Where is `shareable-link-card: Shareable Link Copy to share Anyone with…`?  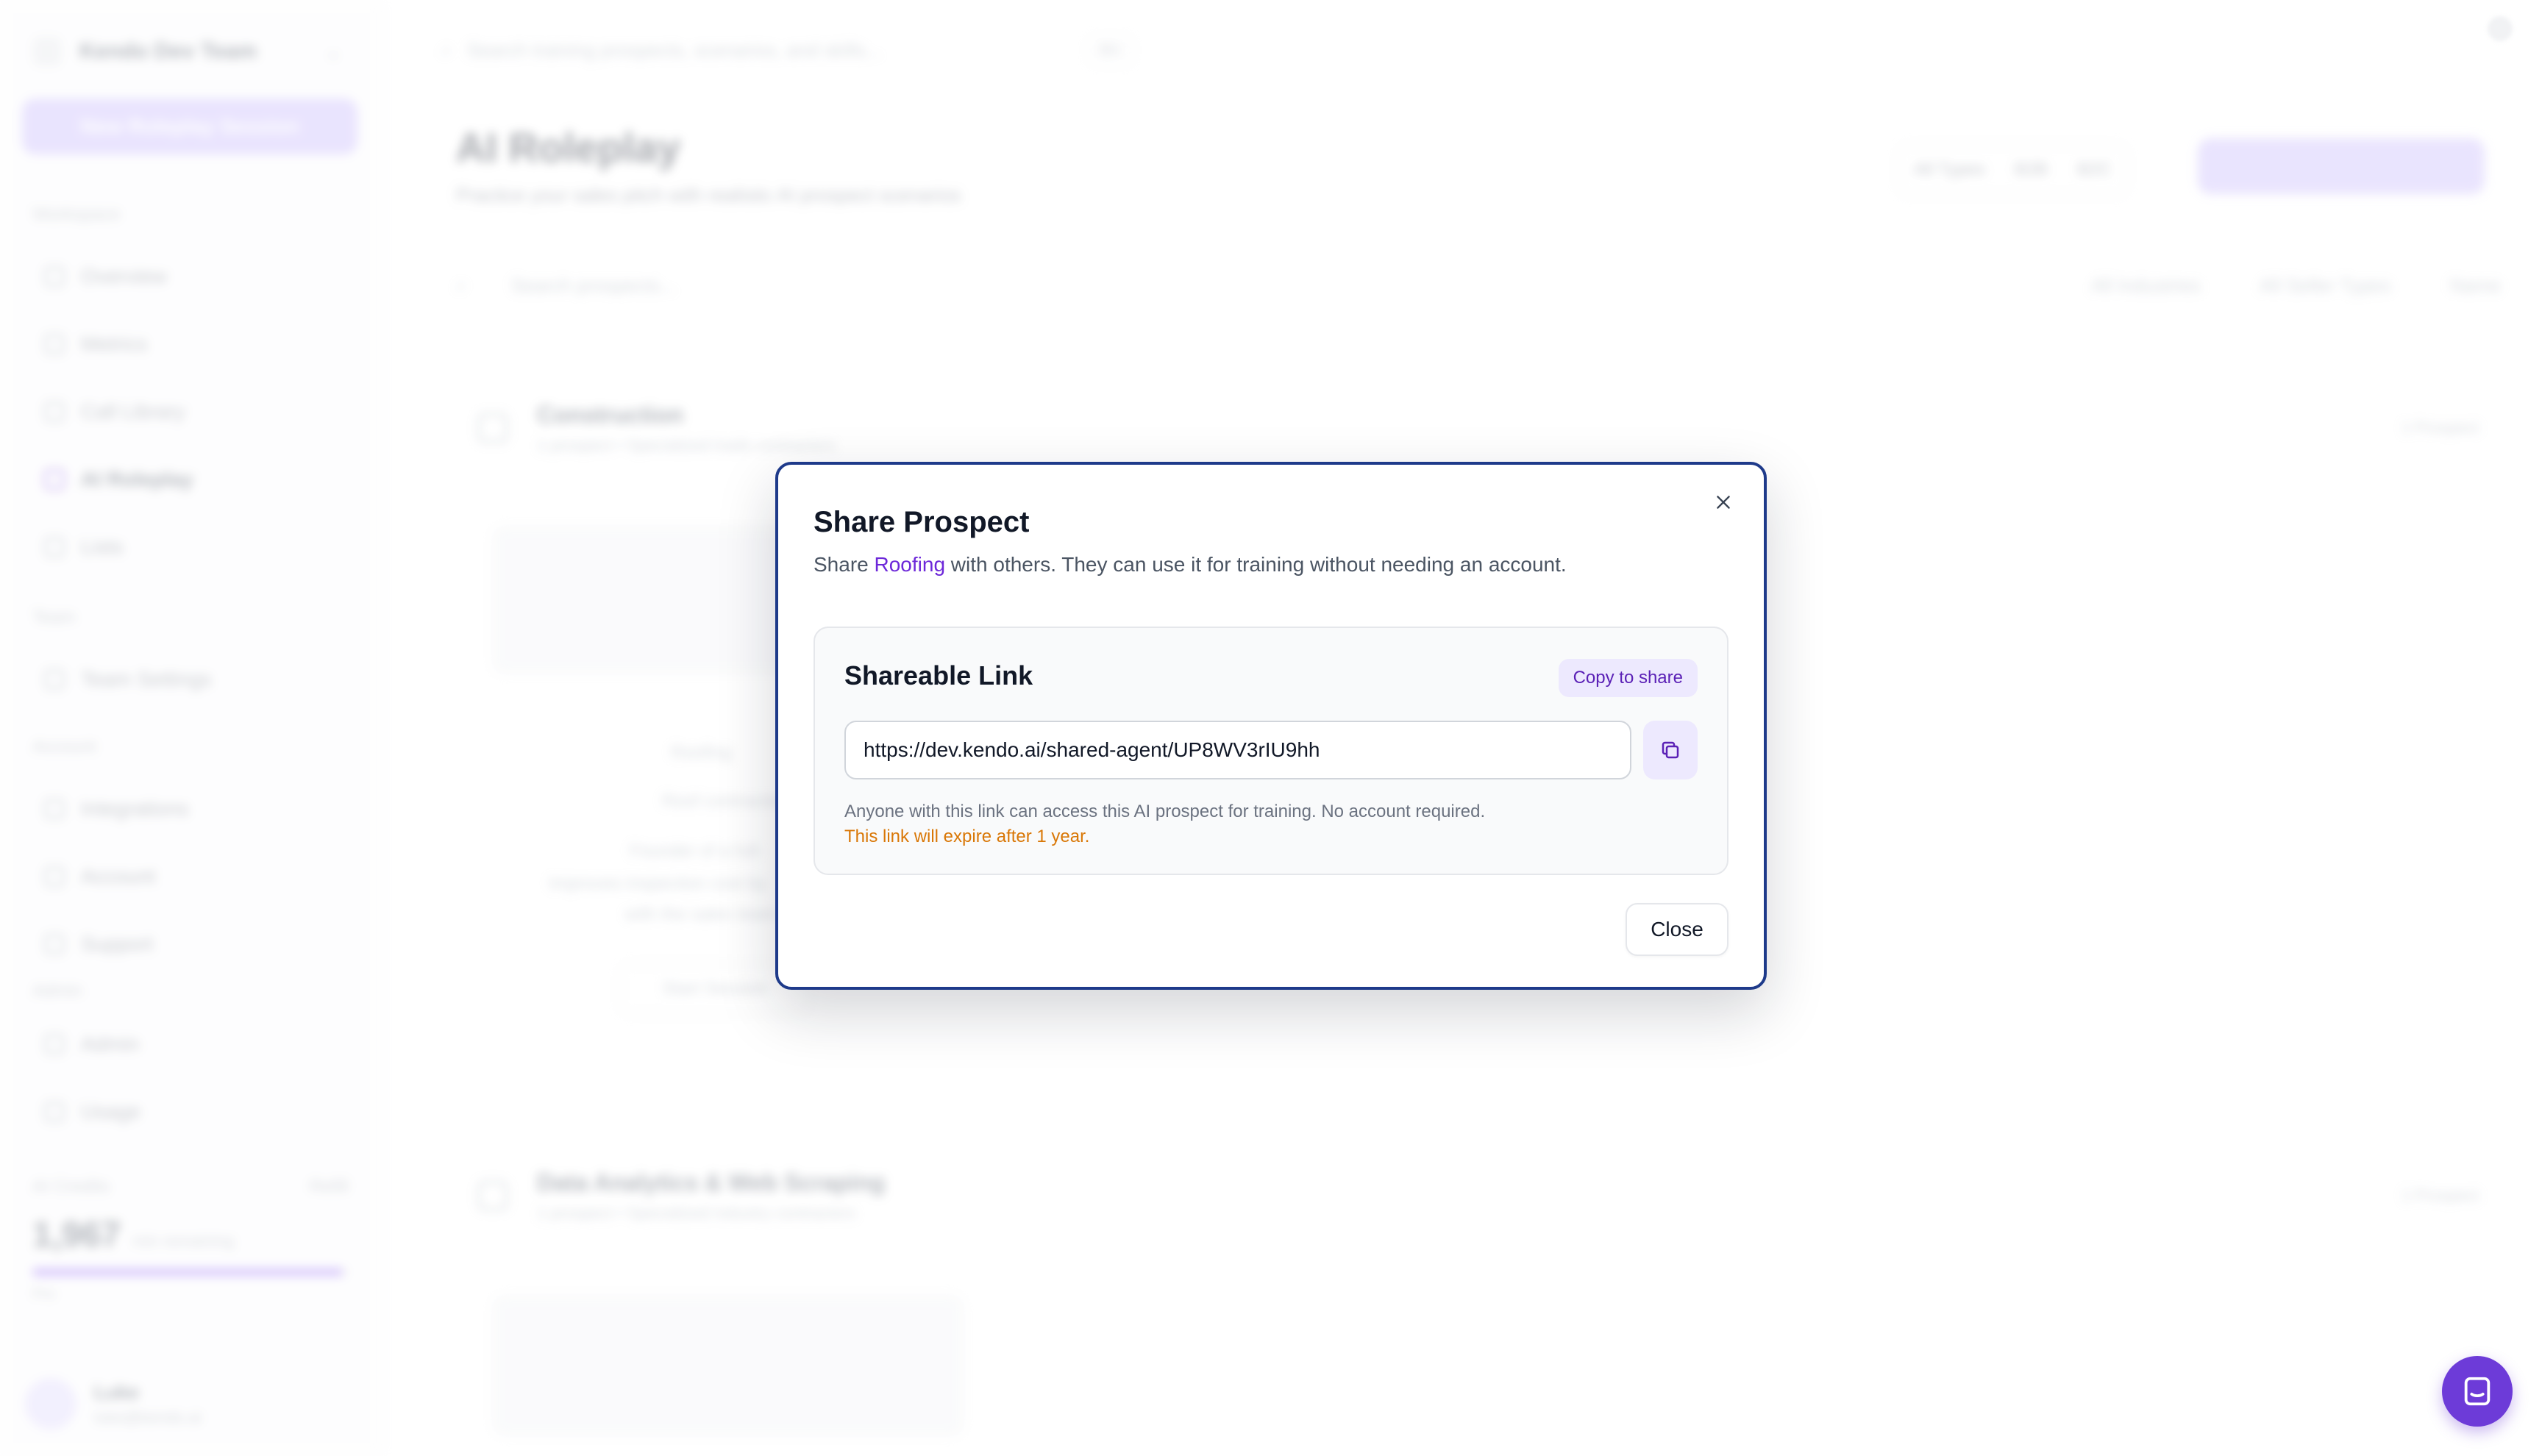
shareable-link-card: Shareable Link Copy to share Anyone with… is located at coordinates (1271, 751).